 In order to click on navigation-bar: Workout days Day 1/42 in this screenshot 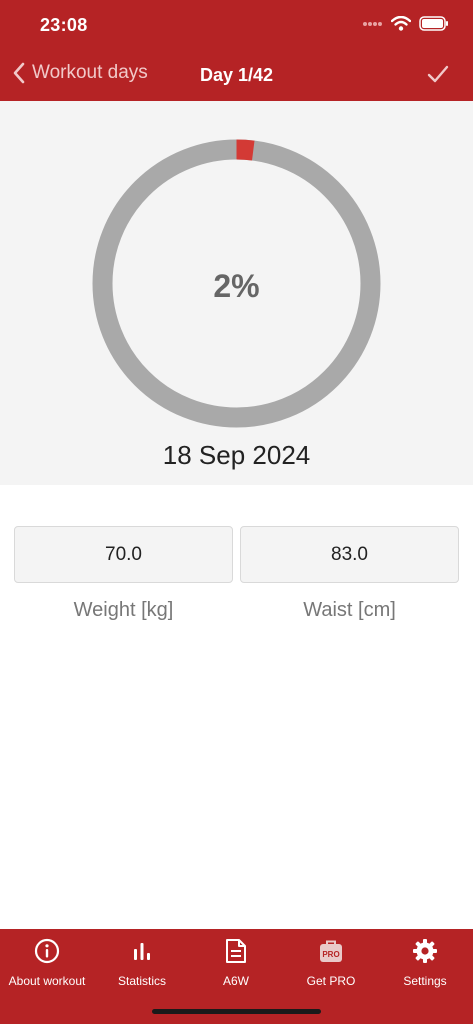, I will do `click(236, 76)`.